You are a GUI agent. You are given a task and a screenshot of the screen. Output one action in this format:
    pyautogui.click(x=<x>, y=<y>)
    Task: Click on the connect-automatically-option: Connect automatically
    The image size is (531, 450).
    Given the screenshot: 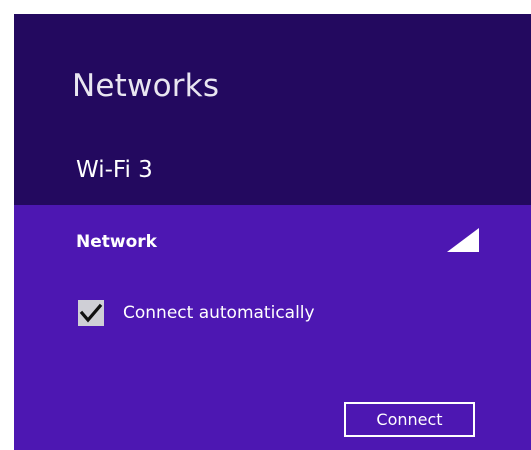 What is the action you would take?
    pyautogui.click(x=196, y=313)
    